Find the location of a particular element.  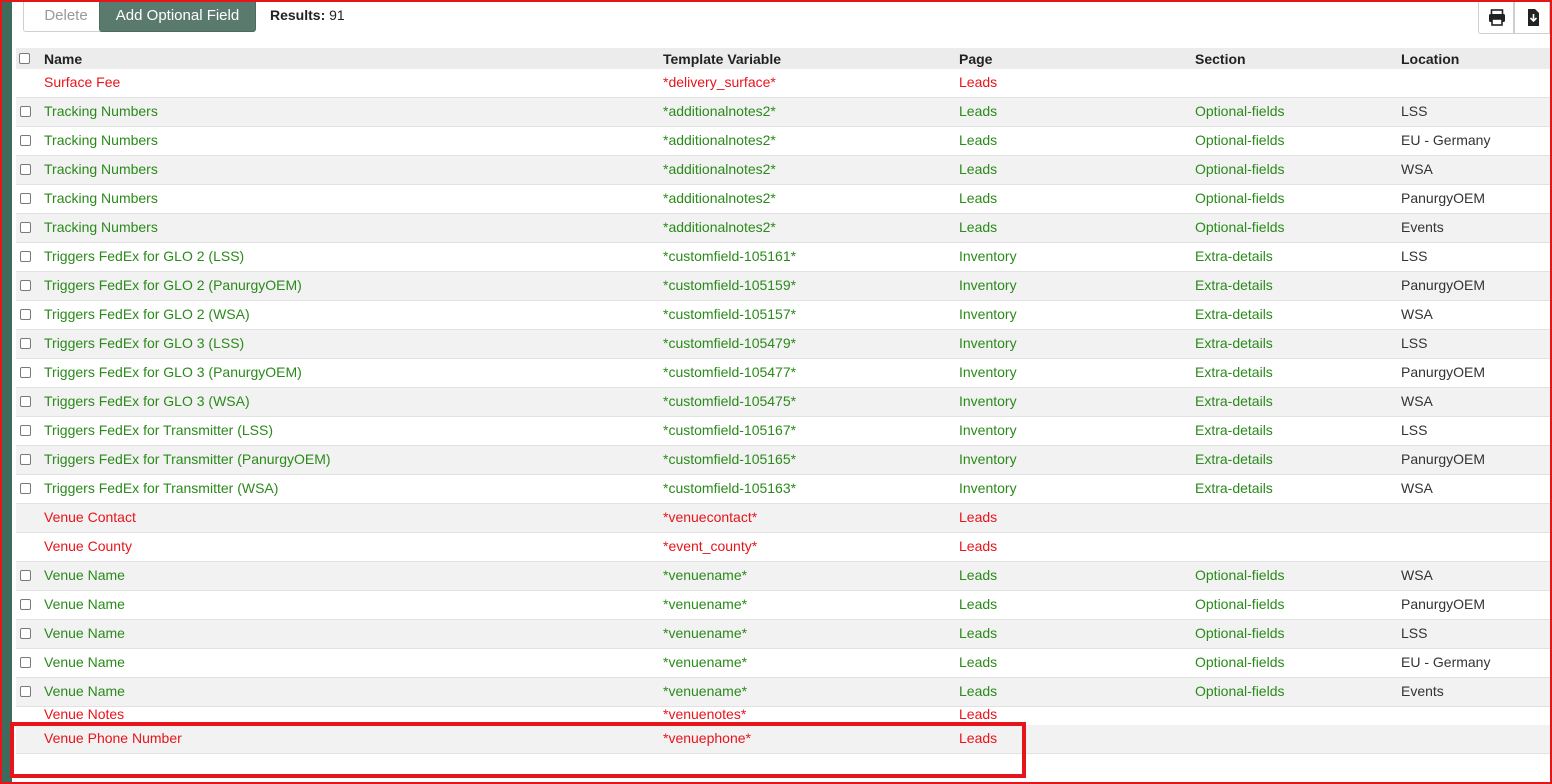

cell-name: Triggers FedEx for GLO 3 (WSA) is located at coordinates (147, 401).